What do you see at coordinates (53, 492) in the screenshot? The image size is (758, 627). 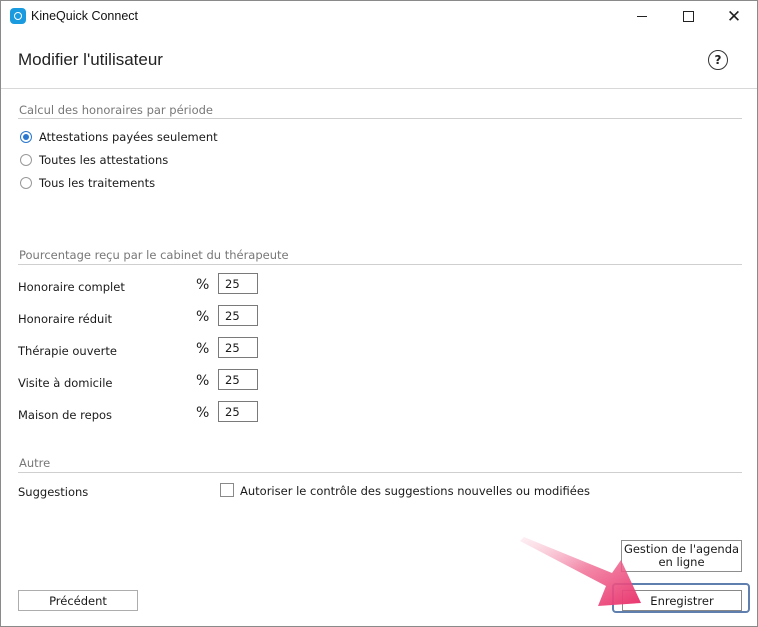 I see `suggestions-label: Suggestions` at bounding box center [53, 492].